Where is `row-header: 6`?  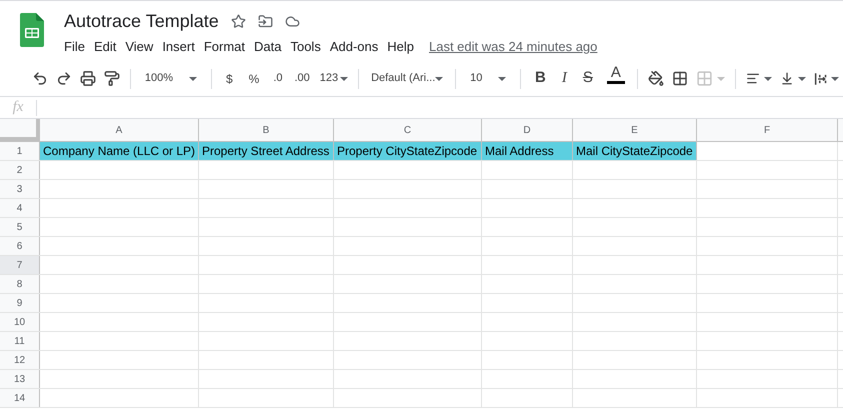 row-header: 6 is located at coordinates (20, 246).